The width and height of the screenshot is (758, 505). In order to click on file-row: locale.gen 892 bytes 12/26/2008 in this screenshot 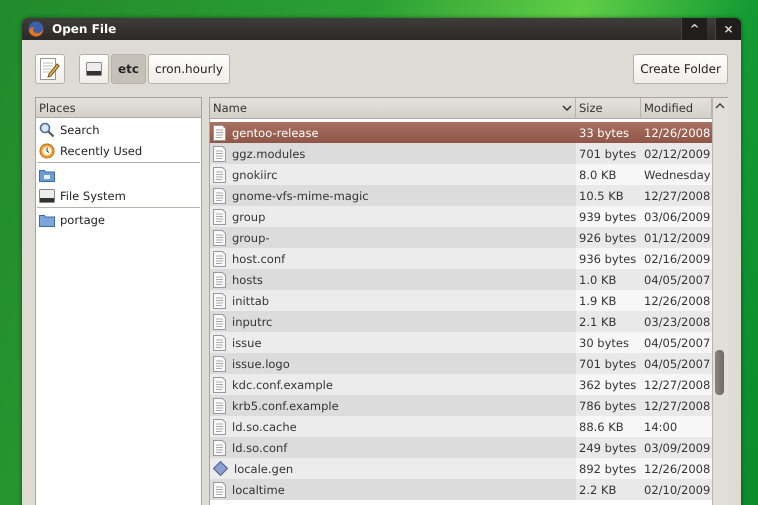, I will do `click(461, 468)`.